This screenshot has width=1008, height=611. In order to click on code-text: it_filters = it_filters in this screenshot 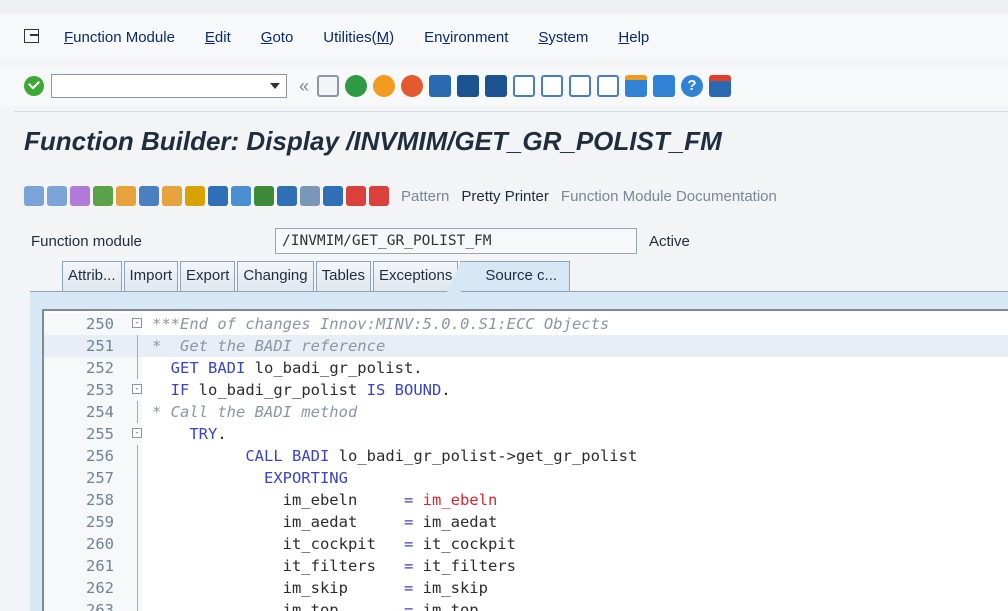, I will do `click(334, 566)`.